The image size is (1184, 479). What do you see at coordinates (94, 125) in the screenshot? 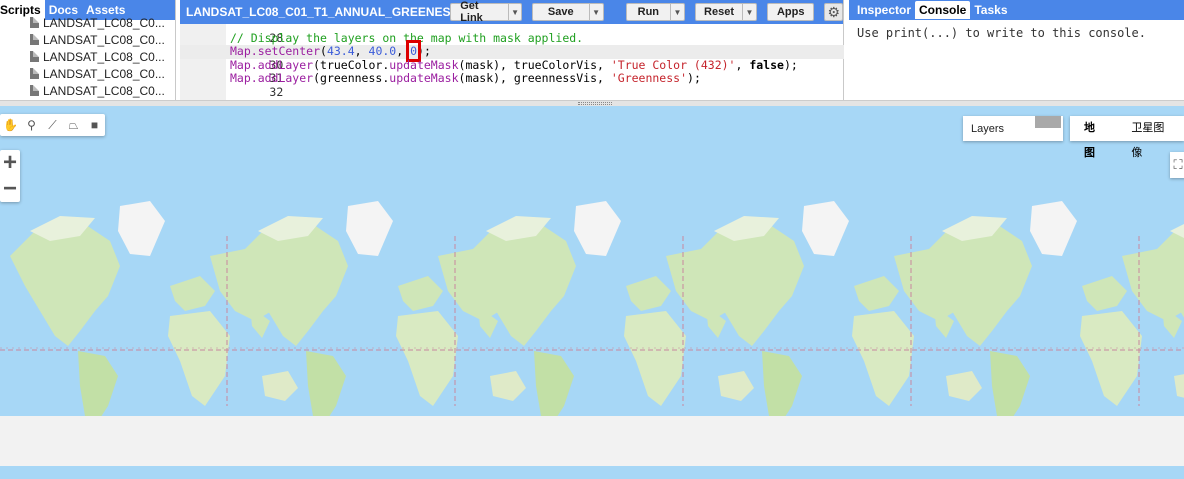
I see `rectangle-icon: ■` at bounding box center [94, 125].